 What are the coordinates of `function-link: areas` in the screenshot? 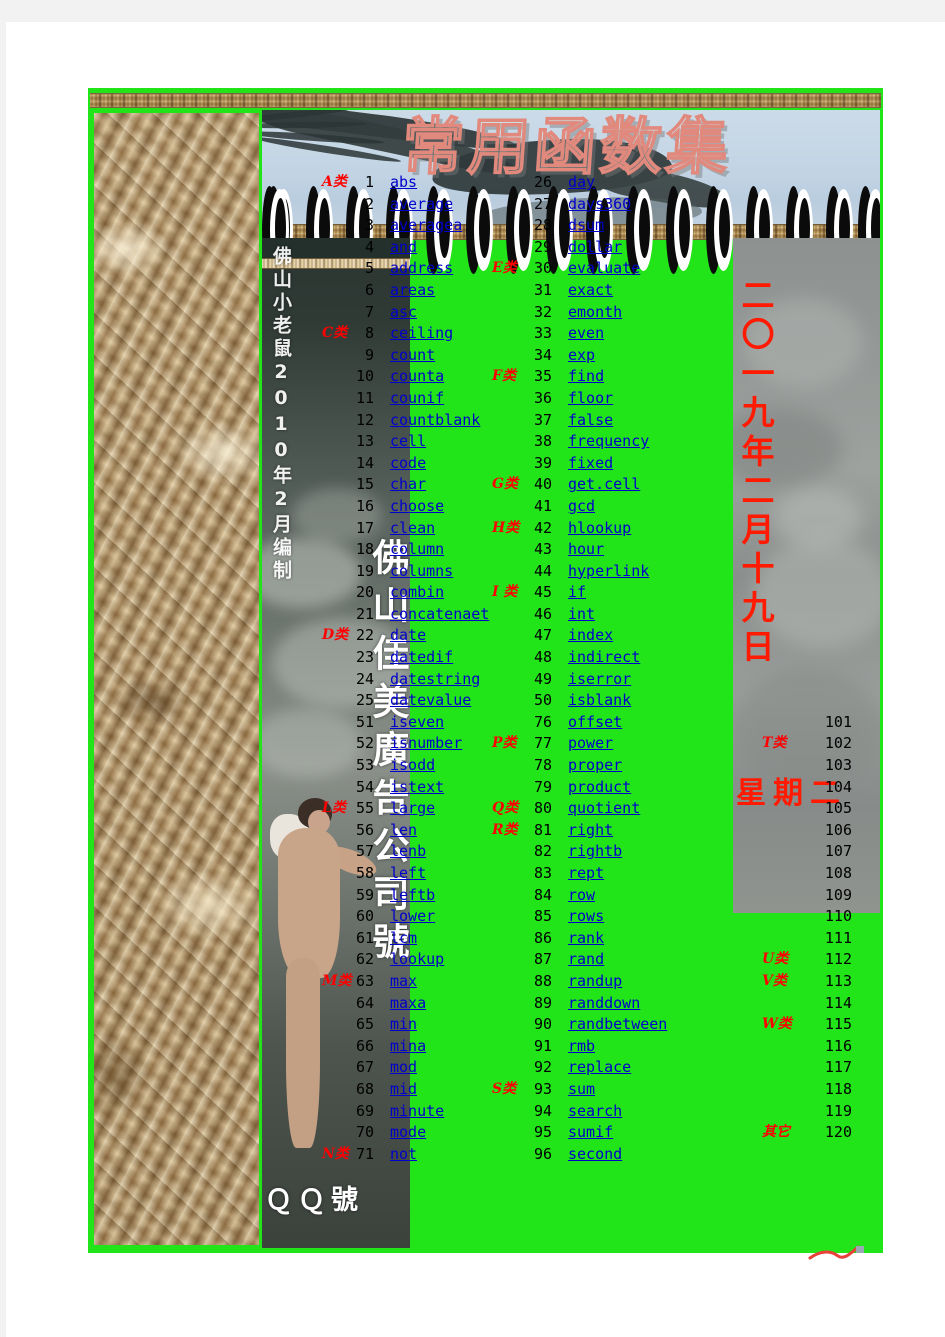 It's located at (412, 291).